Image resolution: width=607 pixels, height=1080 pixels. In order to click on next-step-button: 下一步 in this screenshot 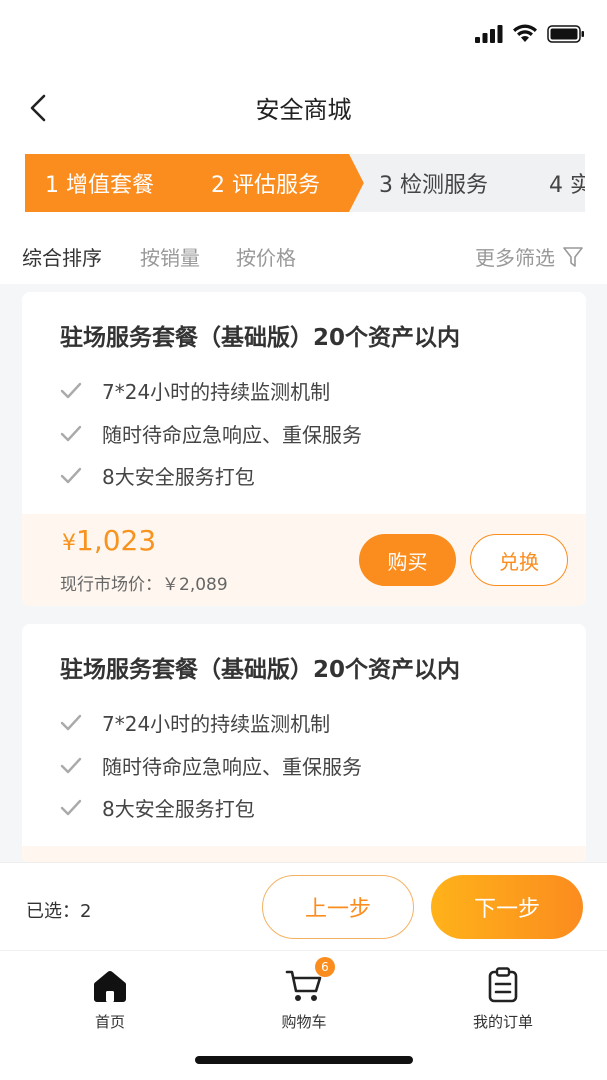, I will do `click(507, 907)`.